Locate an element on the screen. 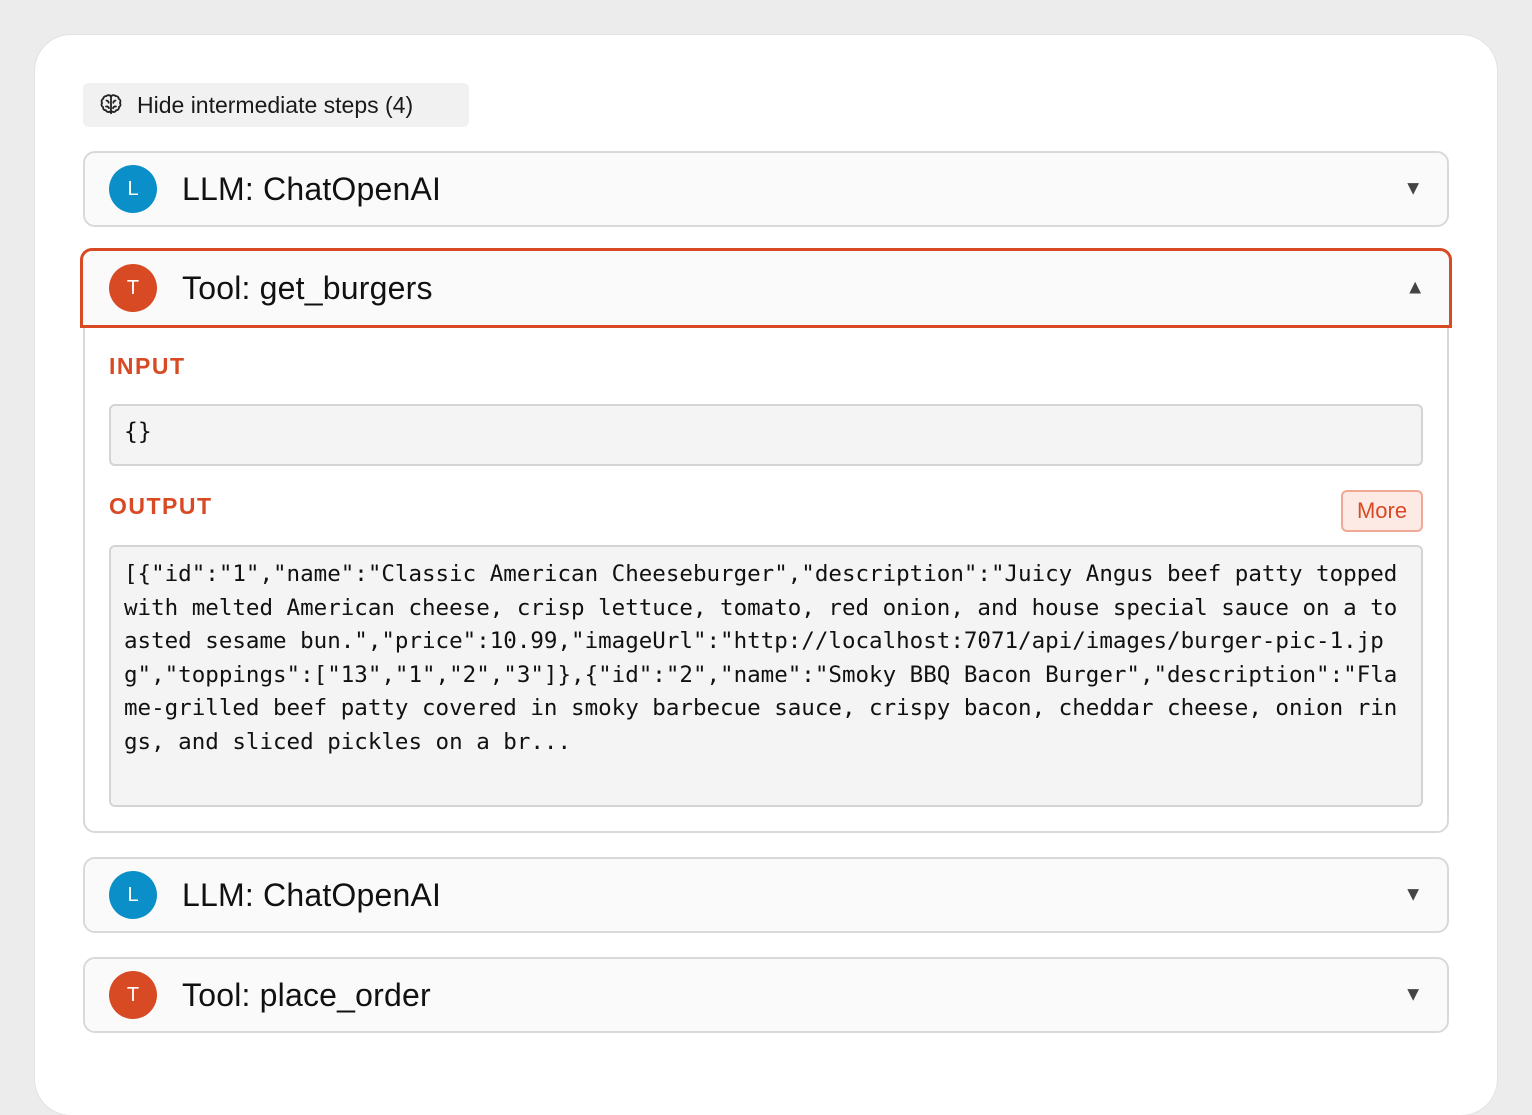 The height and width of the screenshot is (1115, 1532). step-header: T Tool: get_burgers ▲ is located at coordinates (766, 288).